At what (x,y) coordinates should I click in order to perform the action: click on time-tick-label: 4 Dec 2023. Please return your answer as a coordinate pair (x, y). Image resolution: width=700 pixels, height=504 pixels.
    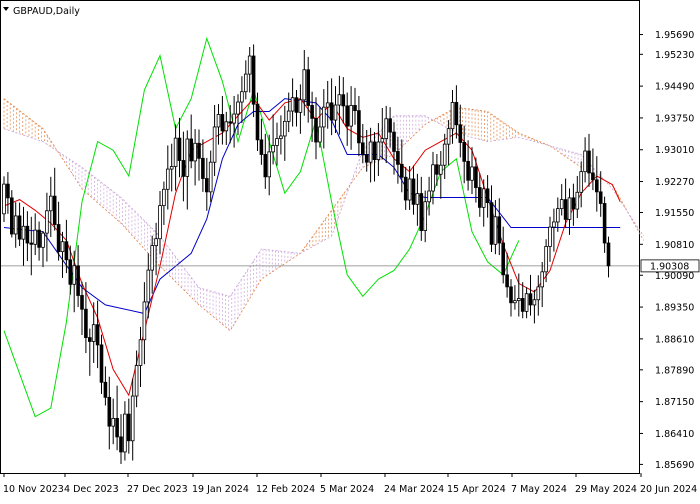
    Looking at the image, I should click on (91, 489).